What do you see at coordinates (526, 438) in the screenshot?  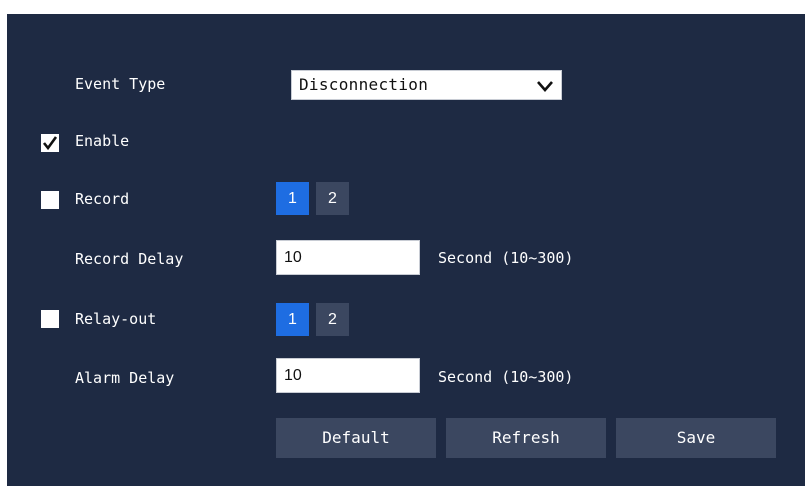 I see `refresh-button: Refresh` at bounding box center [526, 438].